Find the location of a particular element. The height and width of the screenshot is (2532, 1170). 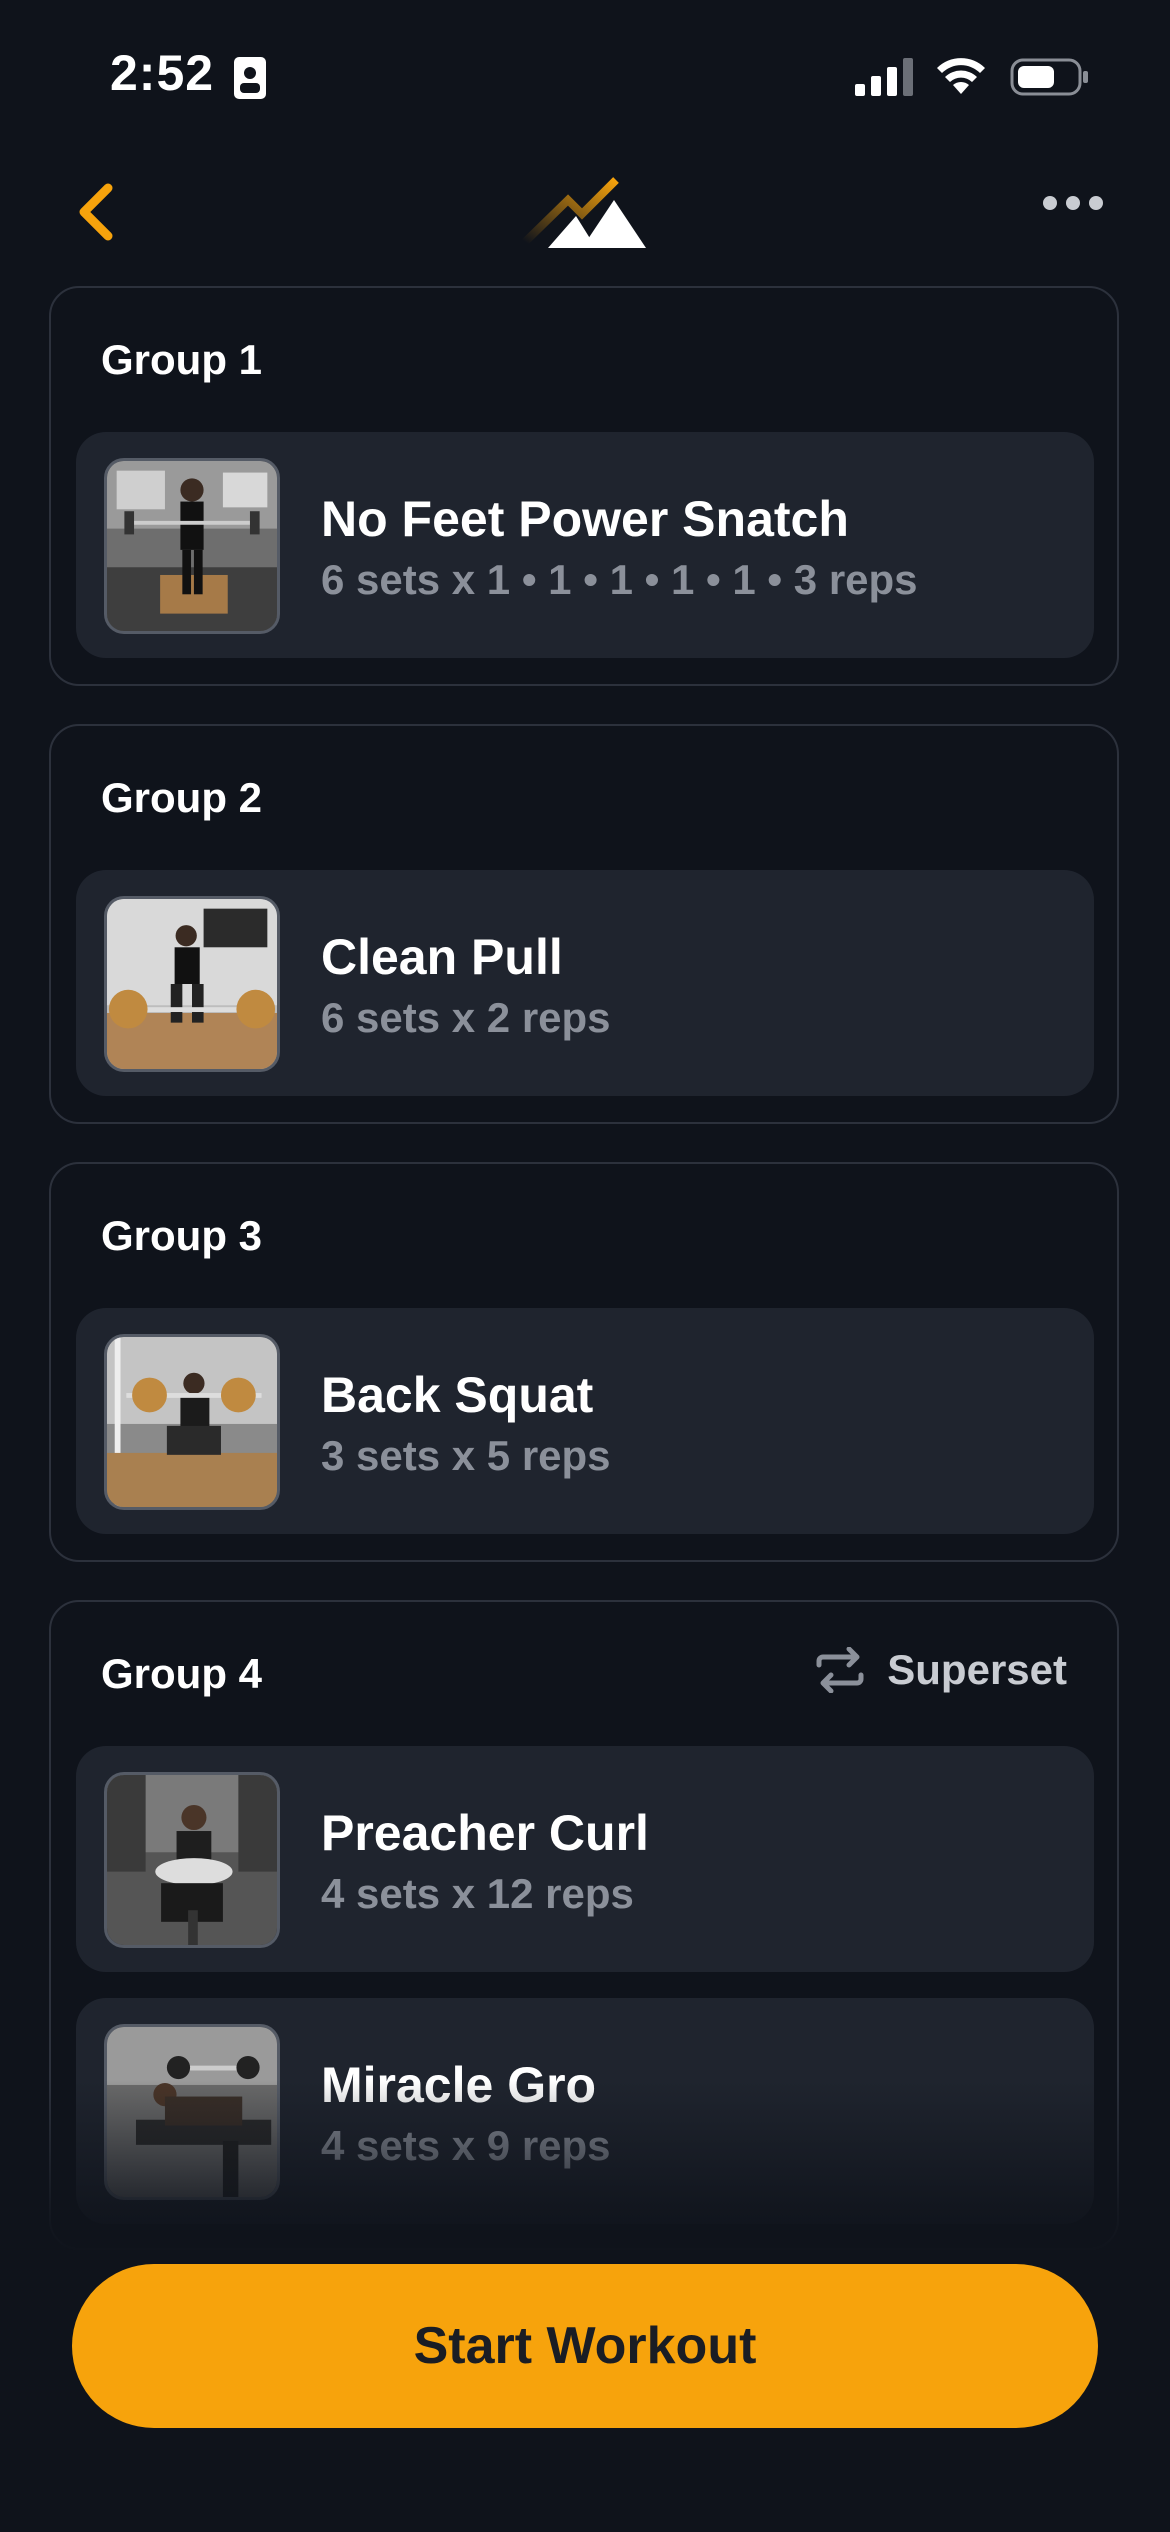

status-bar: 2:52 is located at coordinates (585, 75).